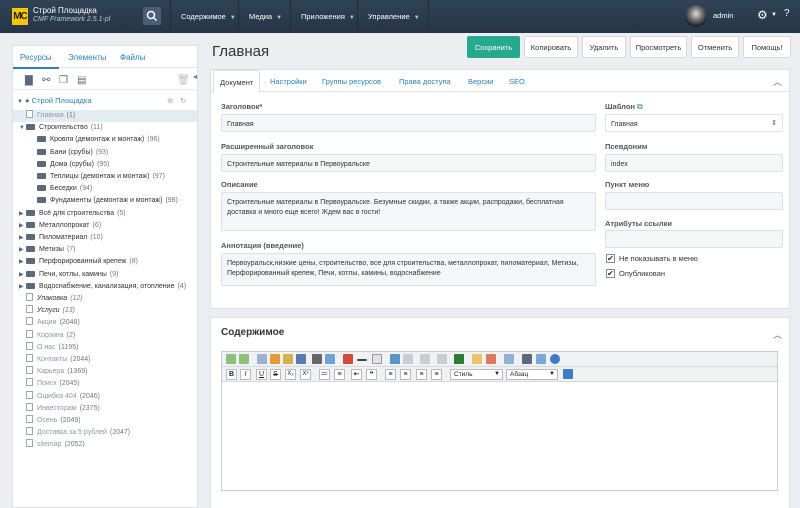  I want to click on chevron-down-icon: ▼, so click(22, 128).